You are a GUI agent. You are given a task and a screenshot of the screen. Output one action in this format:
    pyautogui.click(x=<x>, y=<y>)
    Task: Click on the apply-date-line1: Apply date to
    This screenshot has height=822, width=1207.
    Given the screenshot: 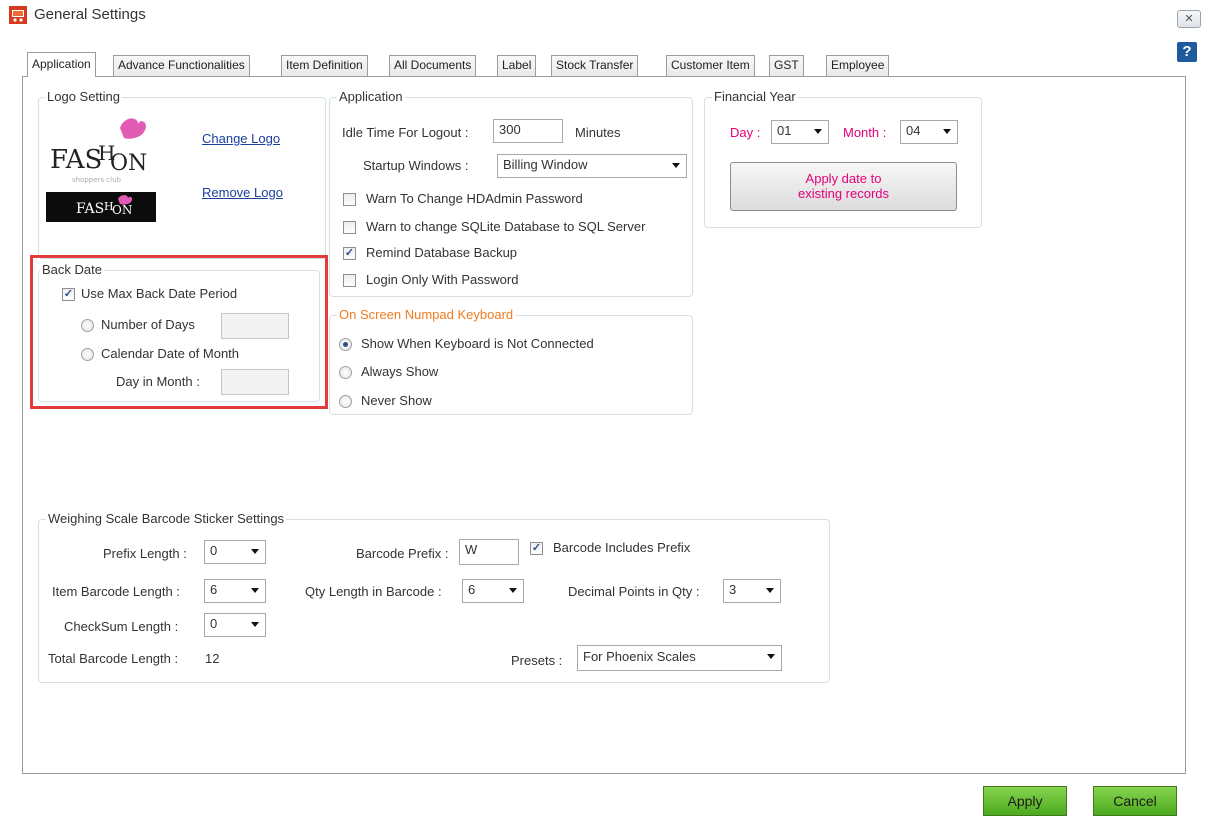 What is the action you would take?
    pyautogui.click(x=843, y=178)
    